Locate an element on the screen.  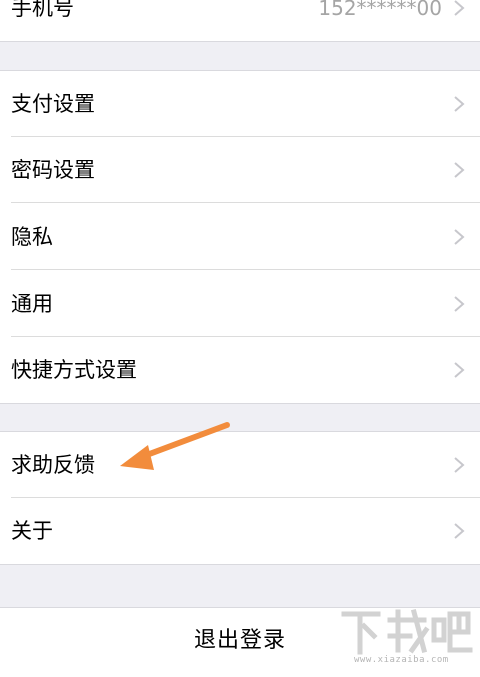
phone-number-value: 152******00 is located at coordinates (380, 10).